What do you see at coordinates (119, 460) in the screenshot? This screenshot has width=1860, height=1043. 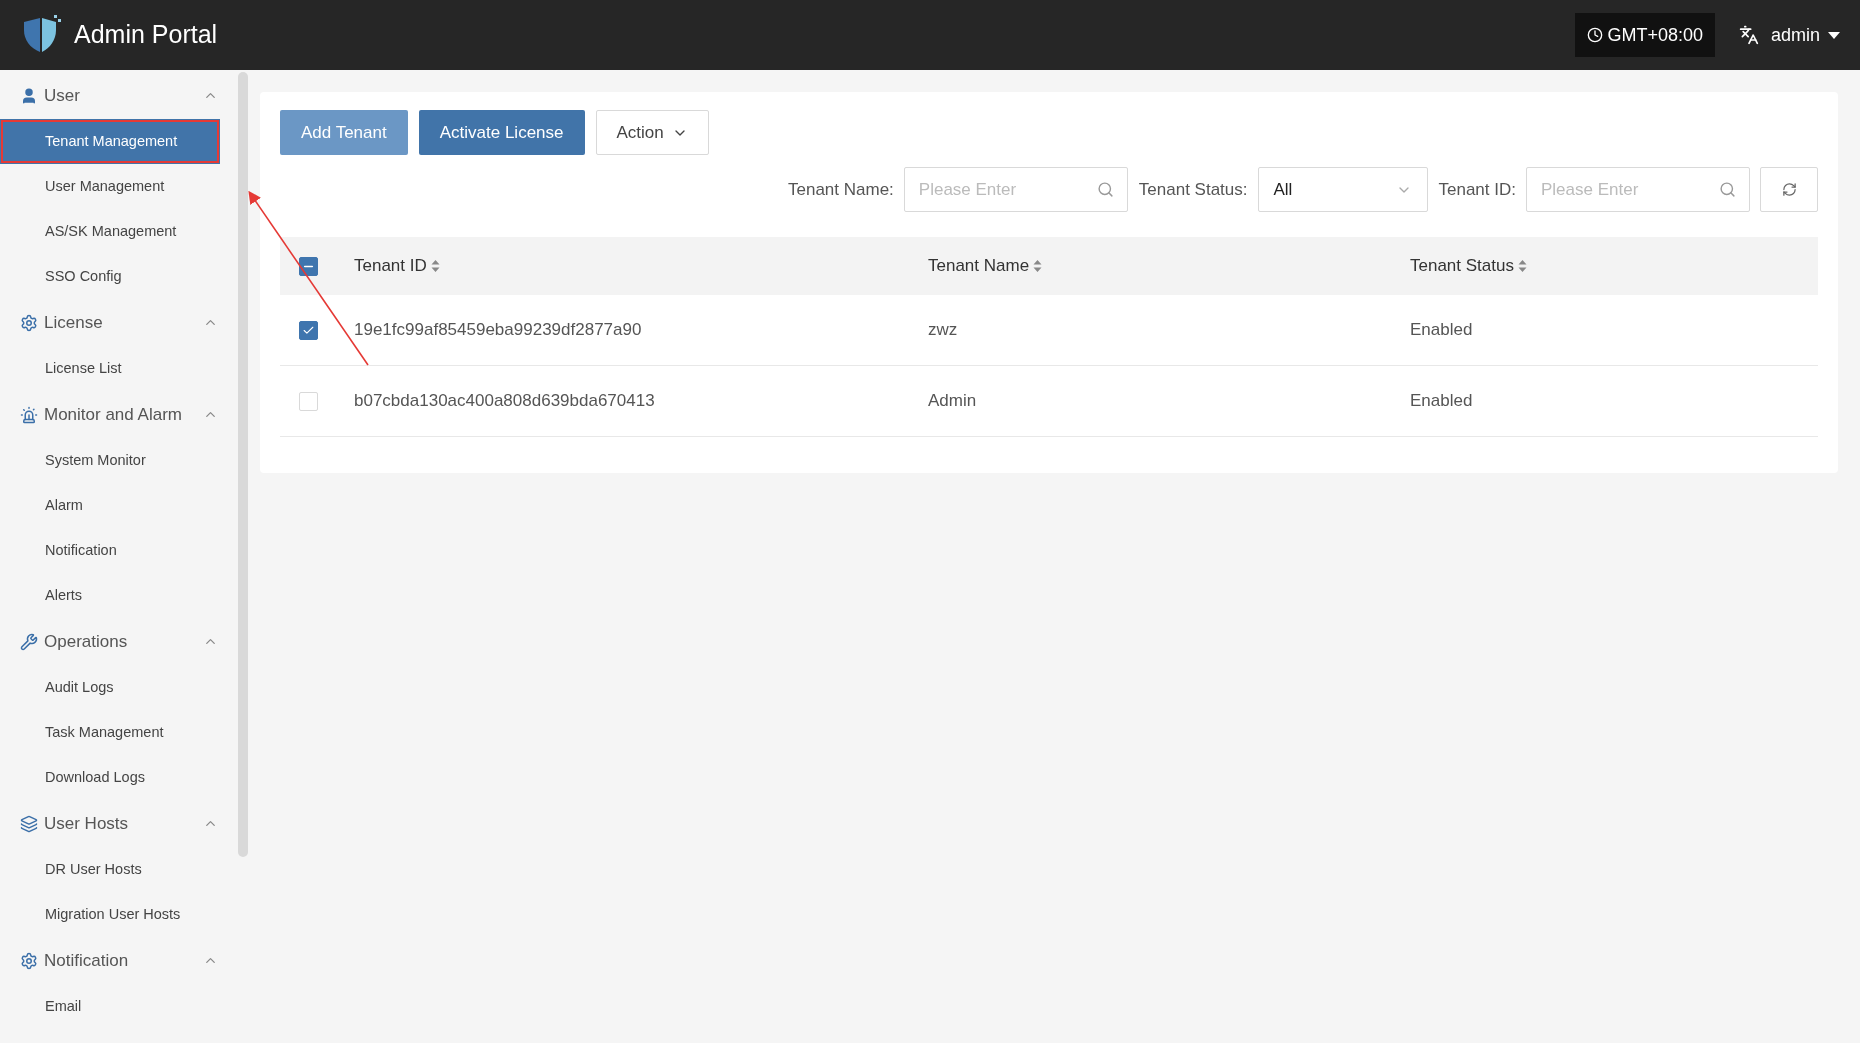 I see `sidebar-item: System Monitor` at bounding box center [119, 460].